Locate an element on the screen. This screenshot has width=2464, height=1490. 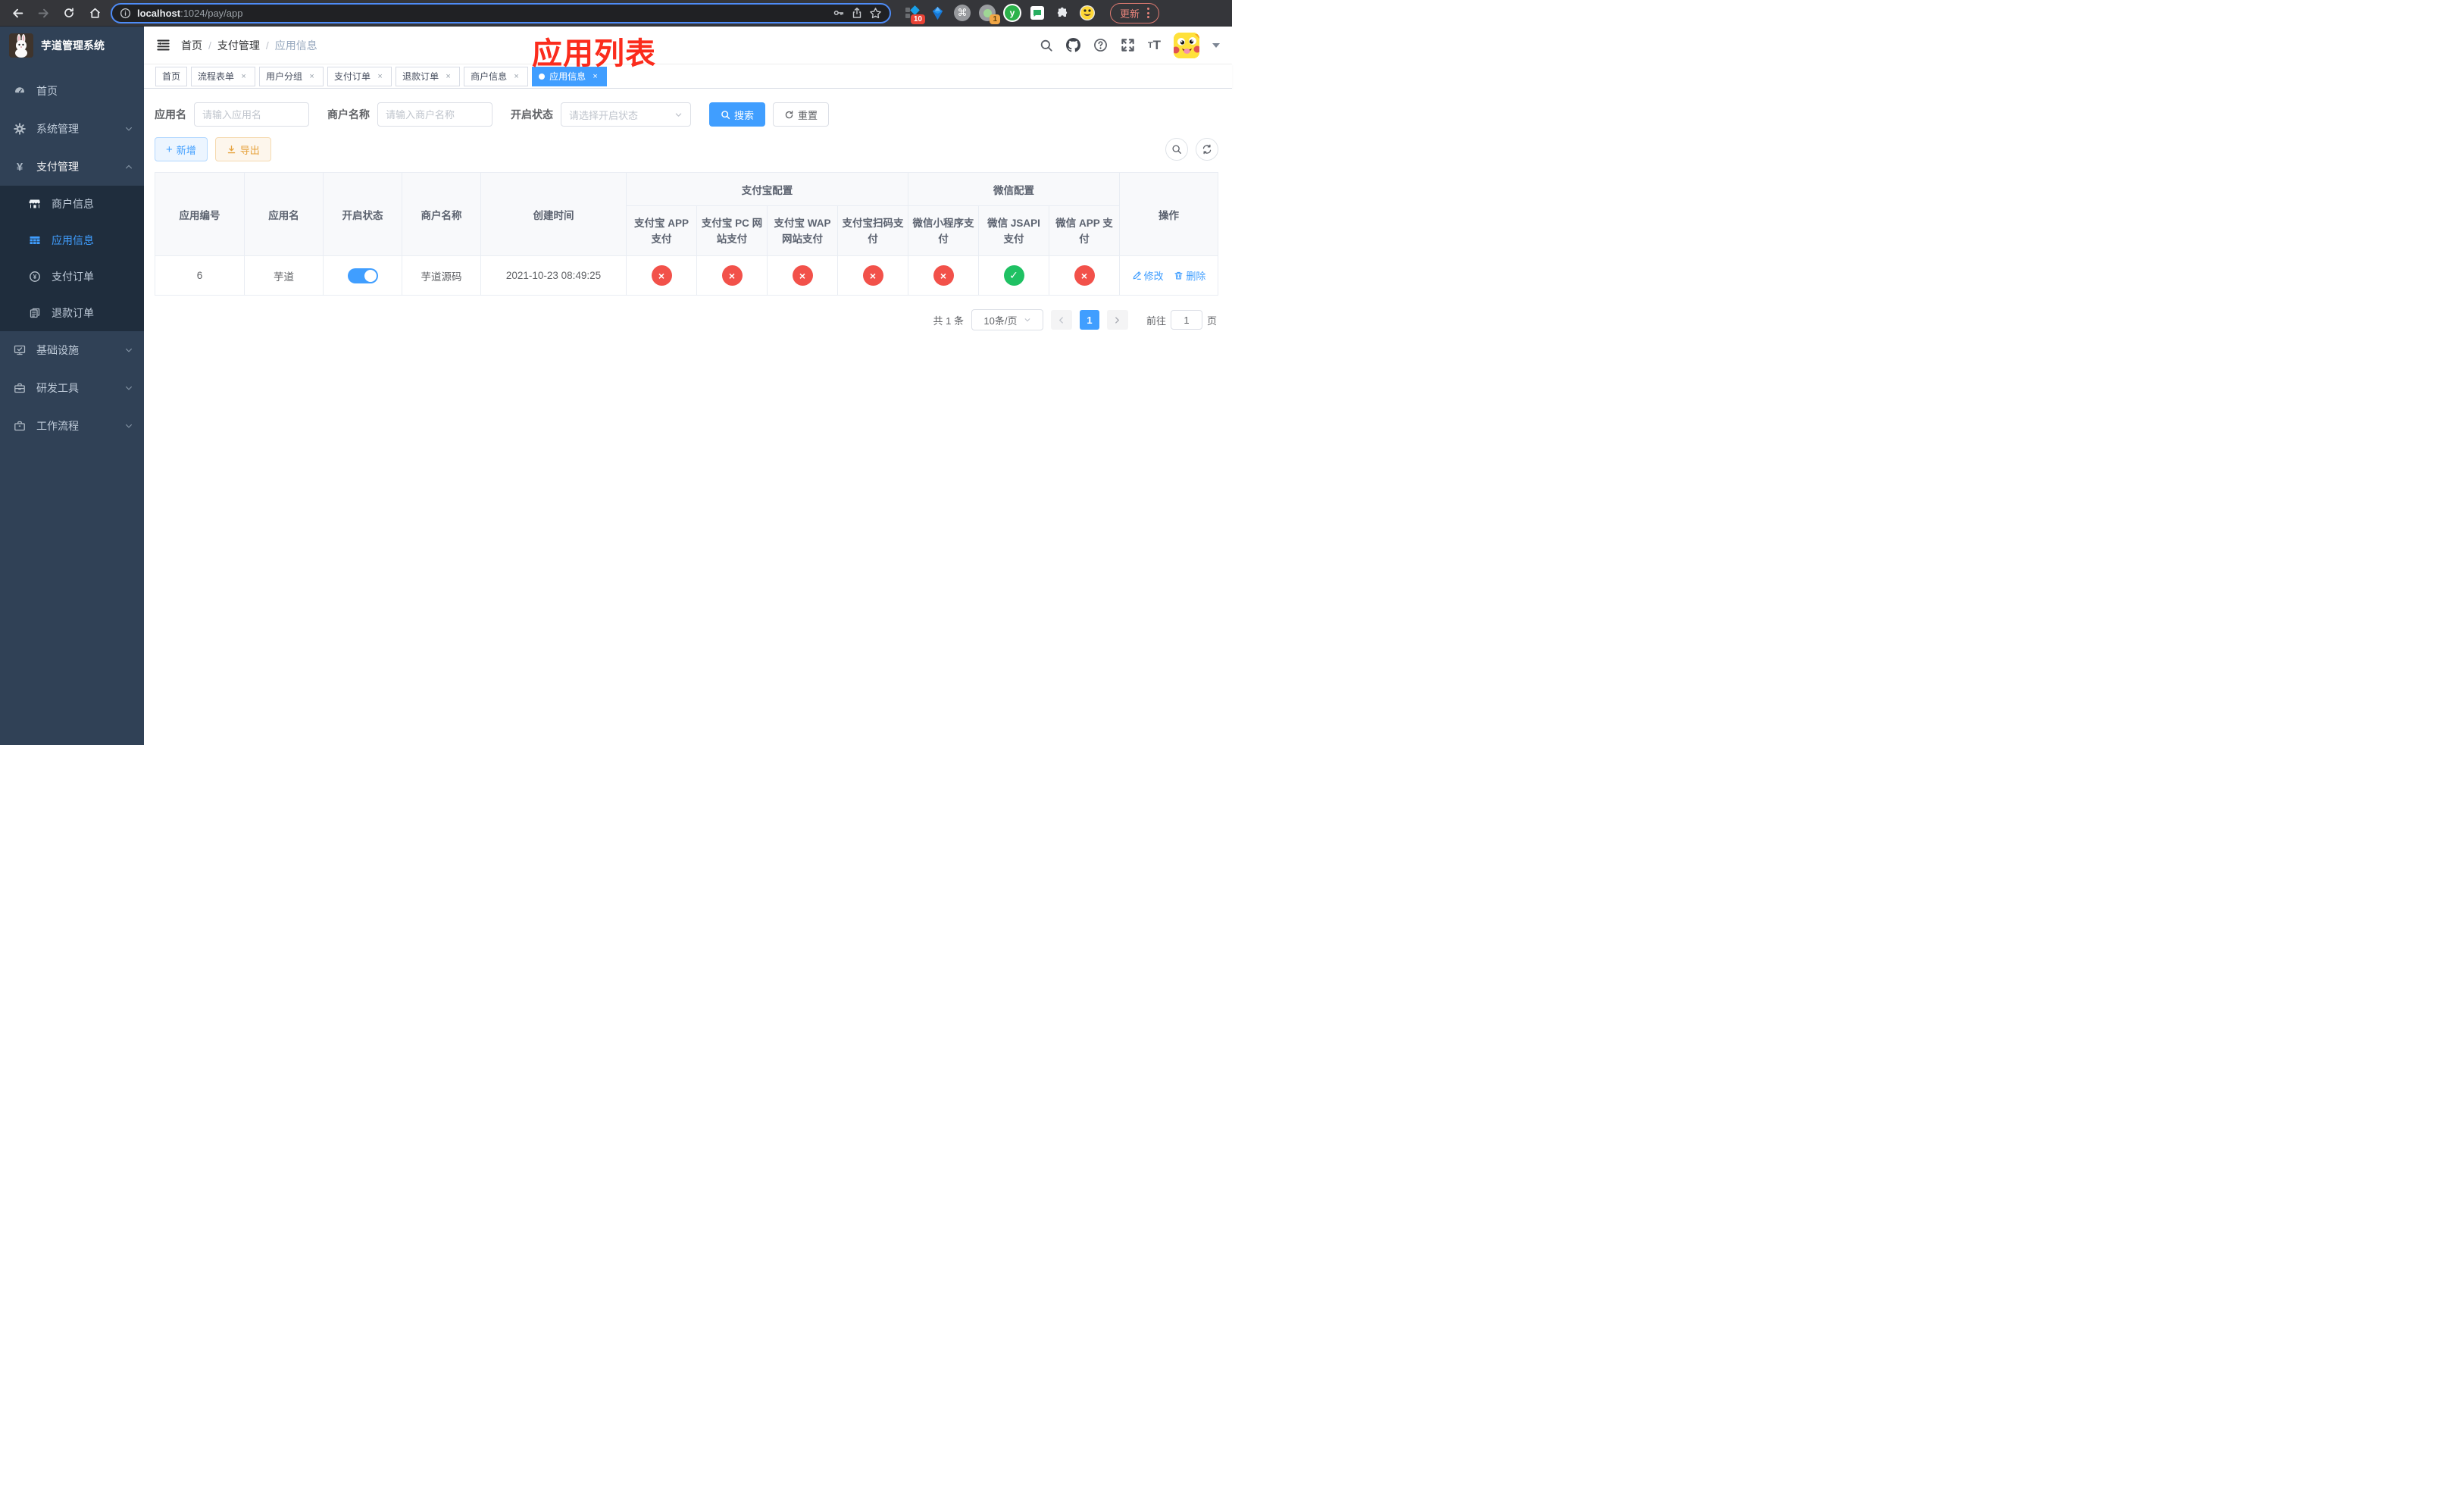
col-created: 创建时间 is located at coordinates (553, 214).